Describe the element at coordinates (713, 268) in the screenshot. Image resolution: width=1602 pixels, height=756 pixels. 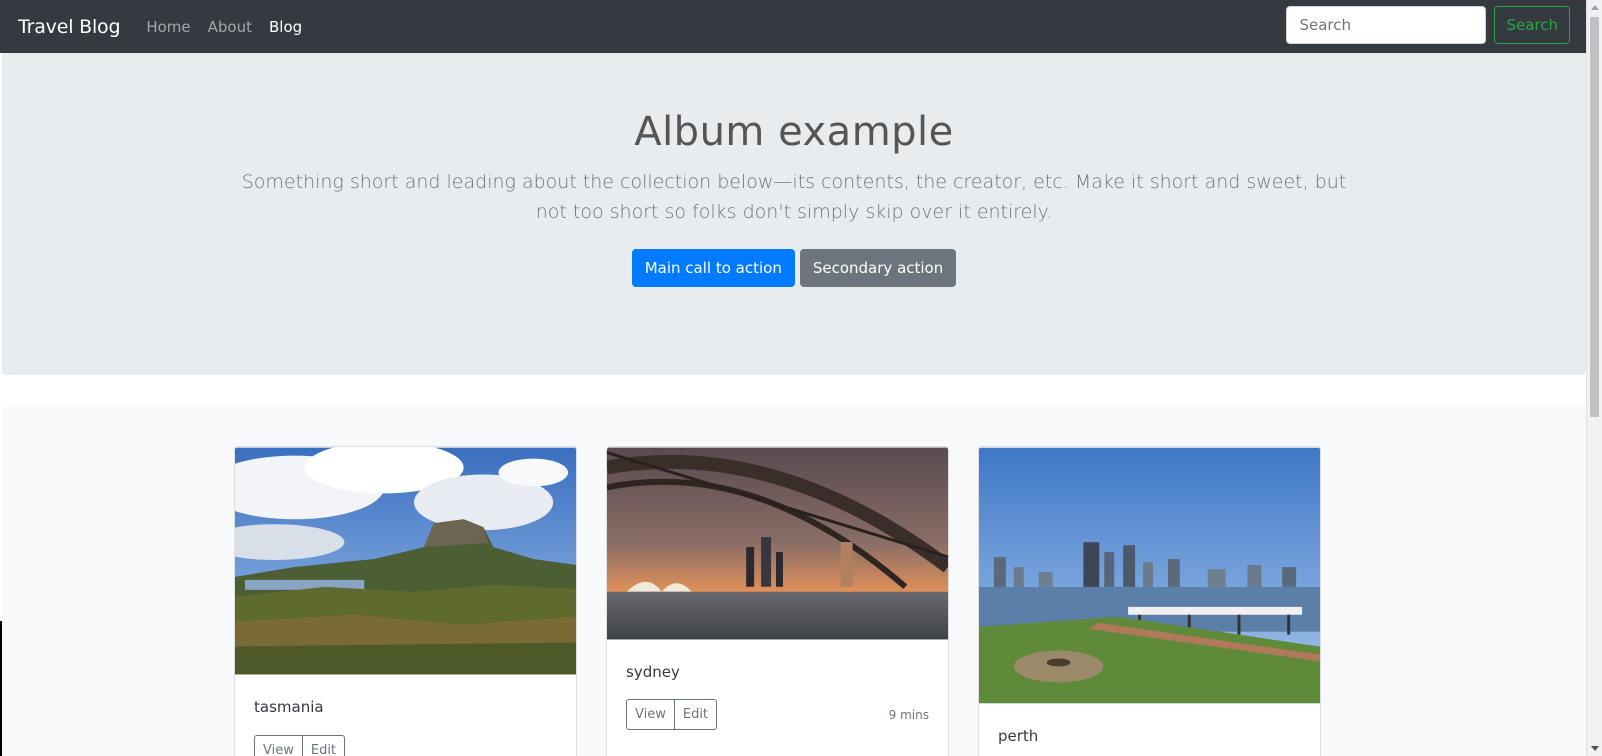
I see `main-call-to-action-button: Main call to action` at that location.